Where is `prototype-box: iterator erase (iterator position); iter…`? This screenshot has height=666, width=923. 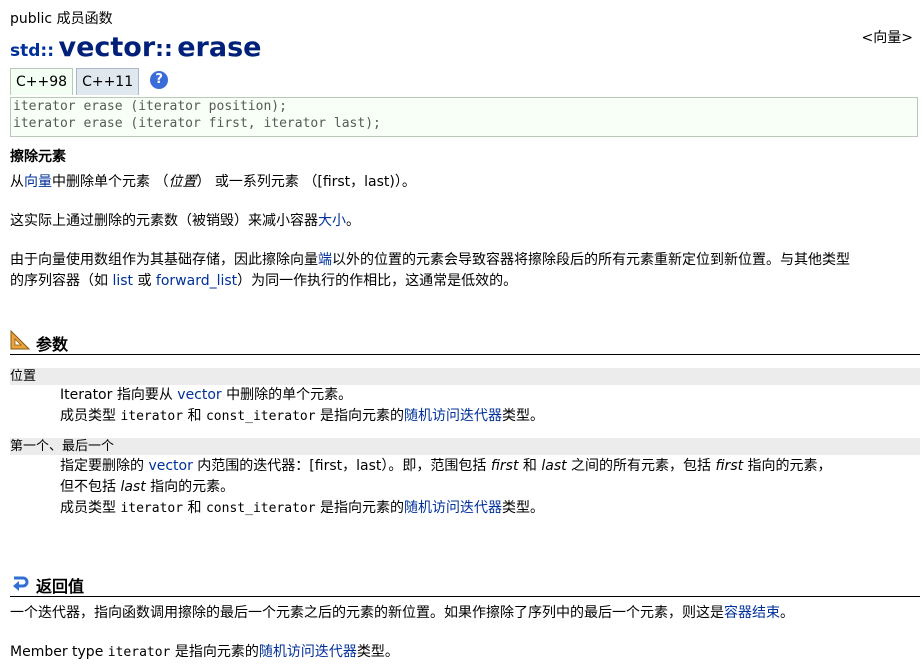
prototype-box: iterator erase (iterator position); iter… is located at coordinates (464, 117).